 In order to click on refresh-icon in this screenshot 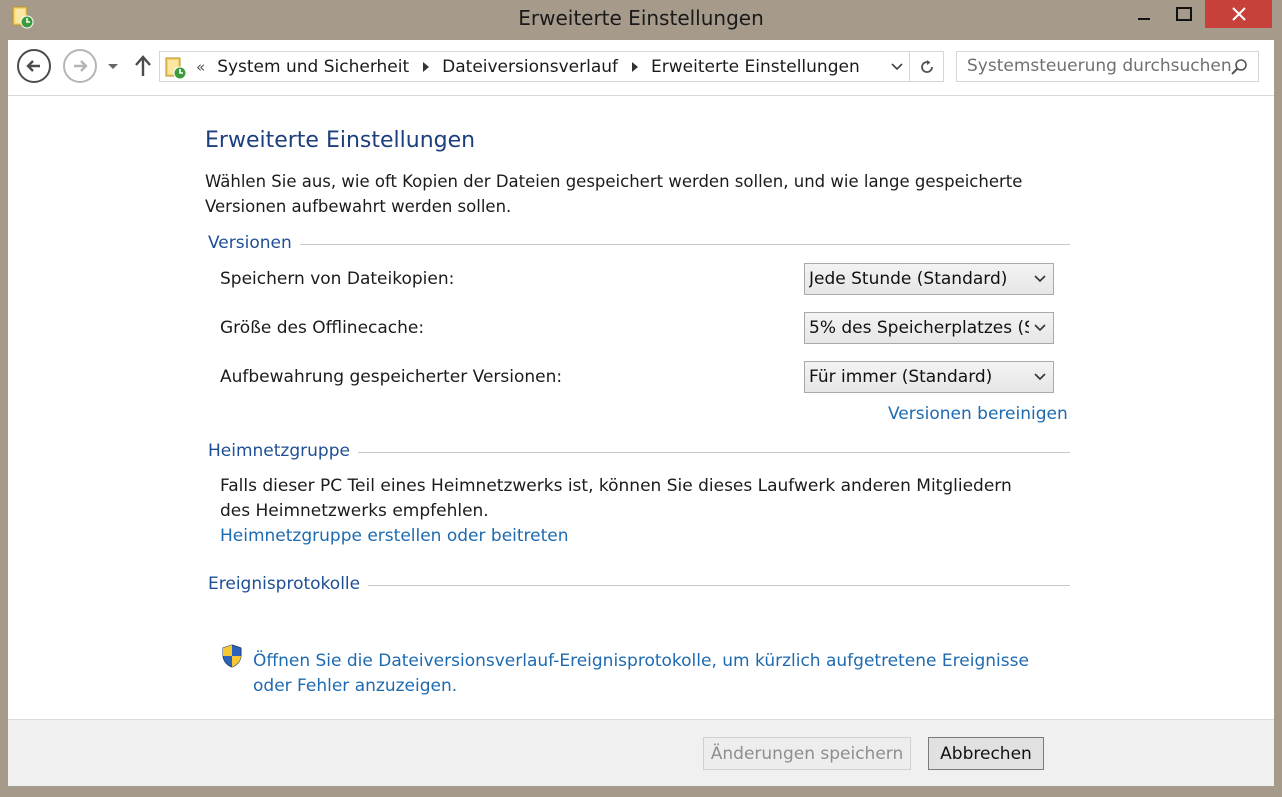, I will do `click(927, 66)`.